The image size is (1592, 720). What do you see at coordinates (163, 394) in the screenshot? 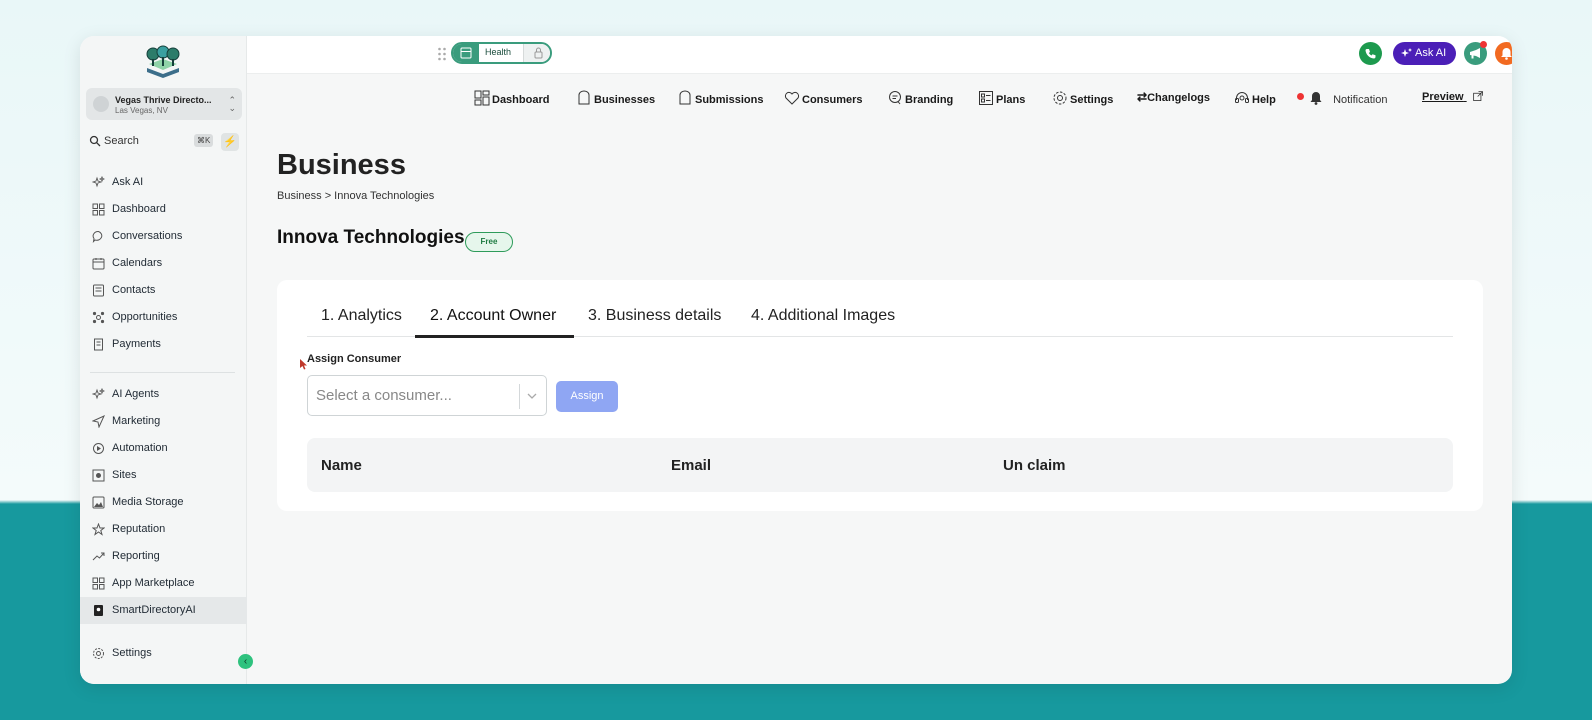
I see `sidebar-item-ai-agents: AI Agents` at bounding box center [163, 394].